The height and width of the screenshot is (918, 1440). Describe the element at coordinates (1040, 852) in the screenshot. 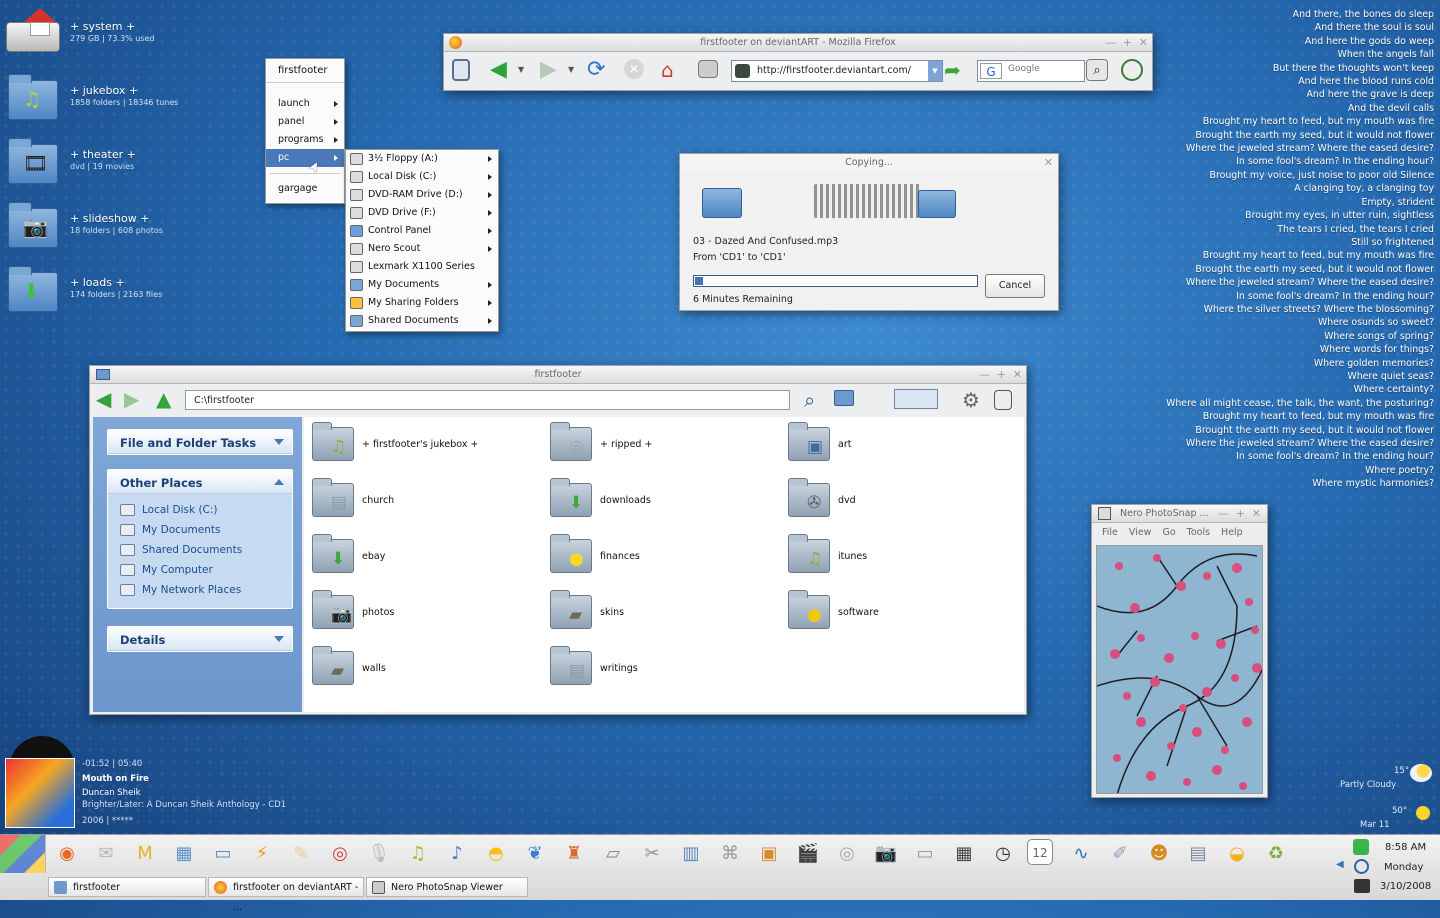

I see `calendar-icon: 12` at that location.